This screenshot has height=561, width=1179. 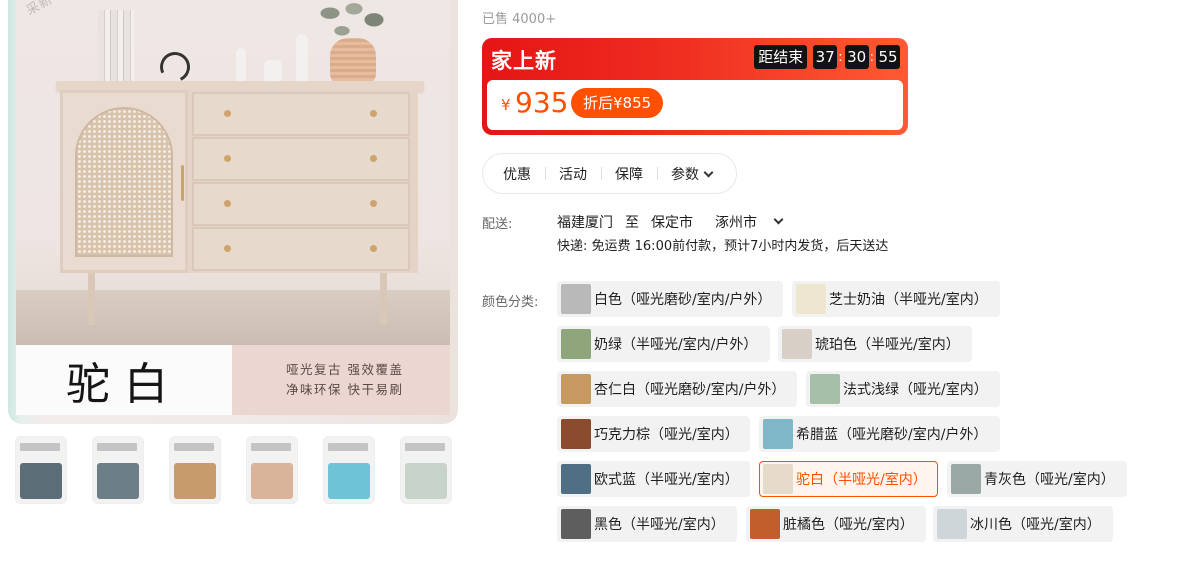 What do you see at coordinates (124, 384) in the screenshot?
I see `banner-title: 驼白` at bounding box center [124, 384].